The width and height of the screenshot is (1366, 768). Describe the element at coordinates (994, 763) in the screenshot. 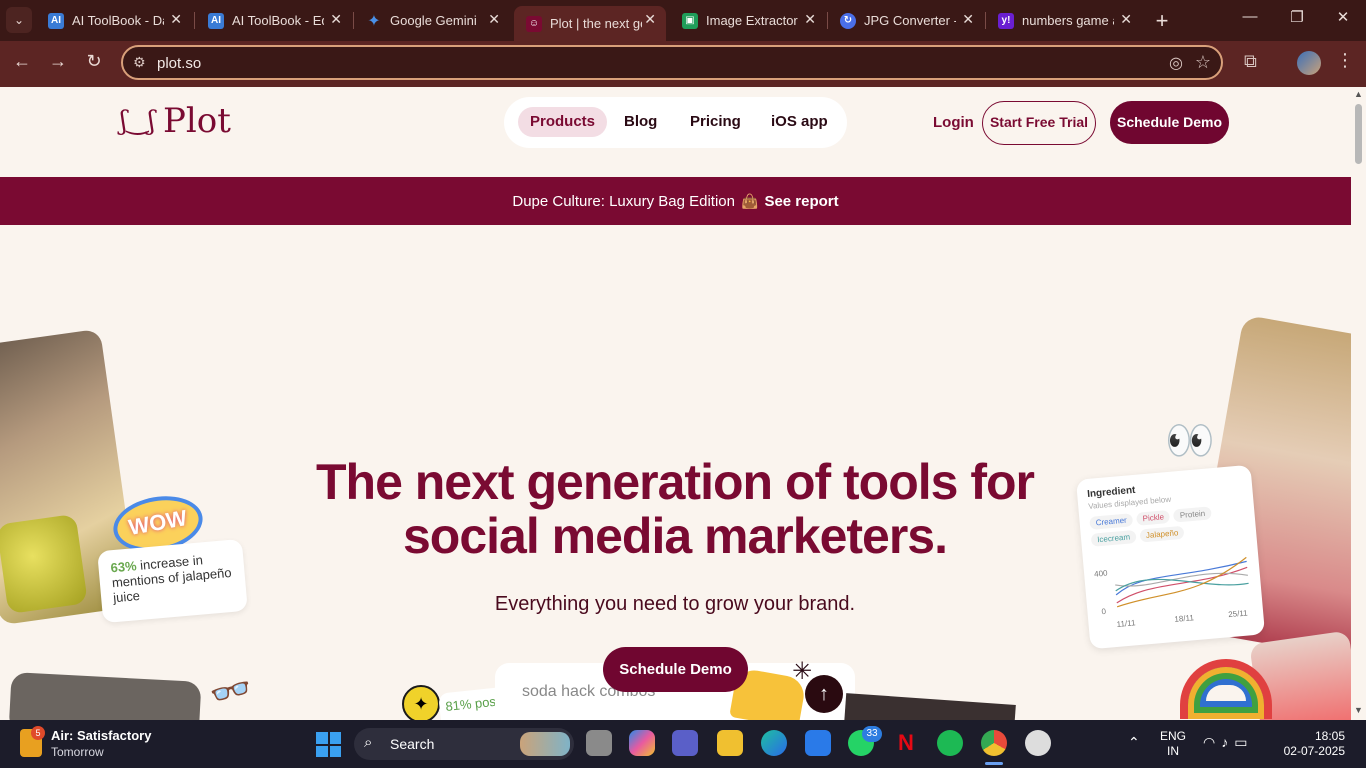

I see `chrome-active-indicator` at that location.